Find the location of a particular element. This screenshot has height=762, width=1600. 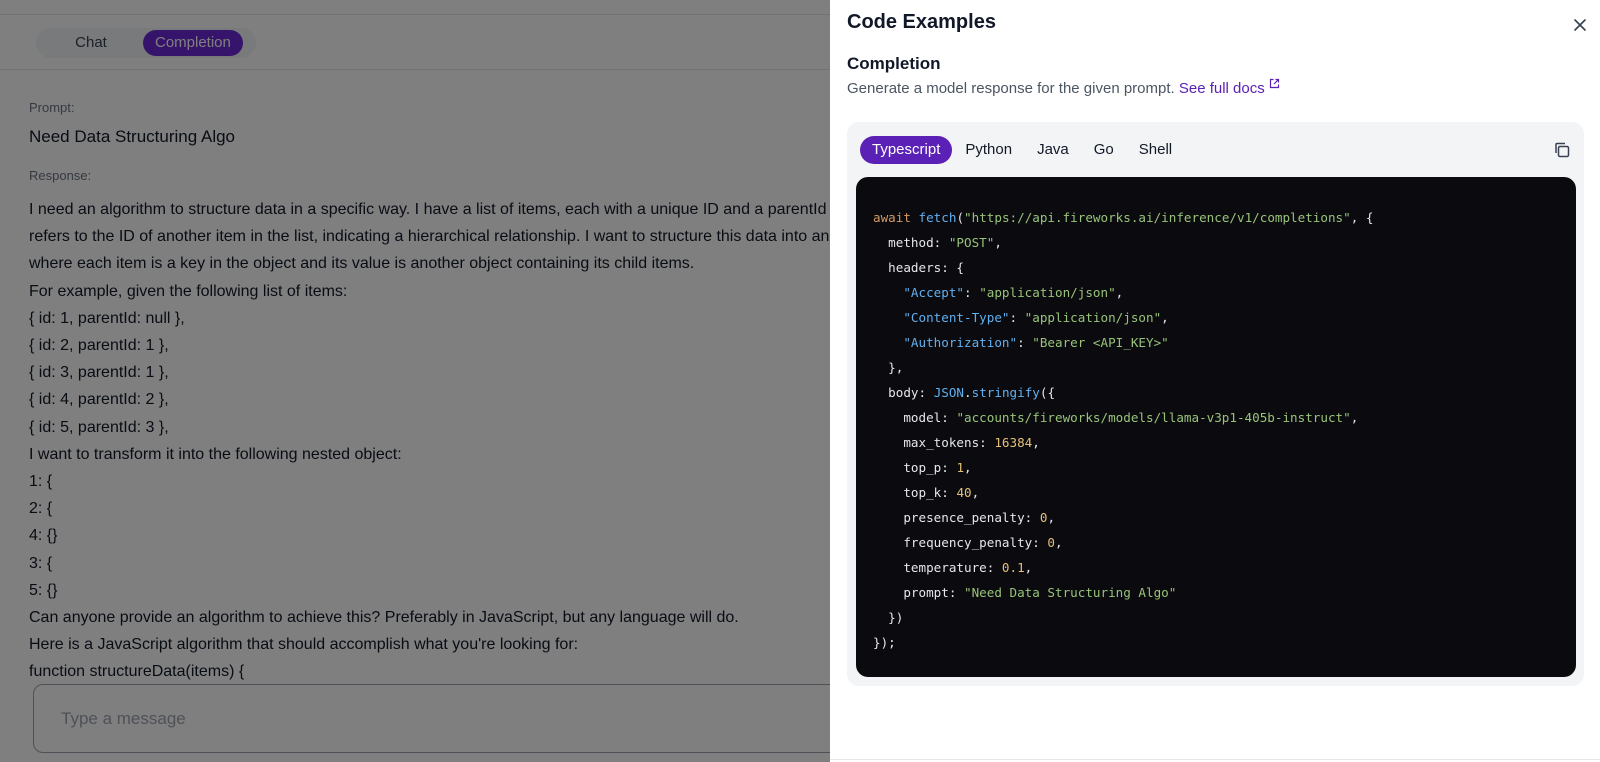

code-line: }, is located at coordinates (896, 367).